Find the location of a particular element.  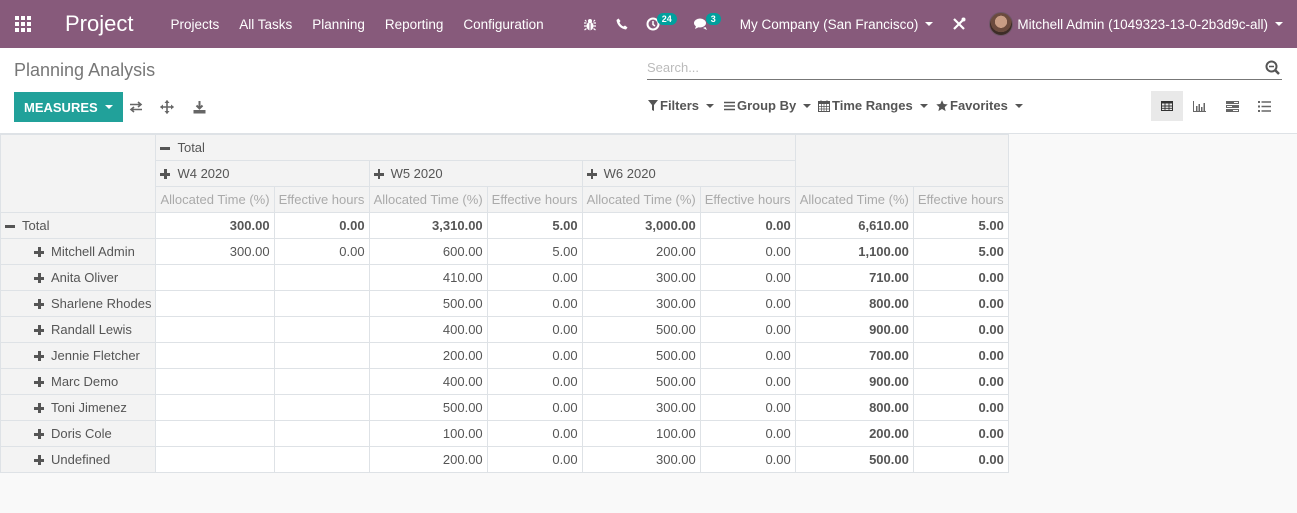

row-header: Marc Demo is located at coordinates (78, 381).